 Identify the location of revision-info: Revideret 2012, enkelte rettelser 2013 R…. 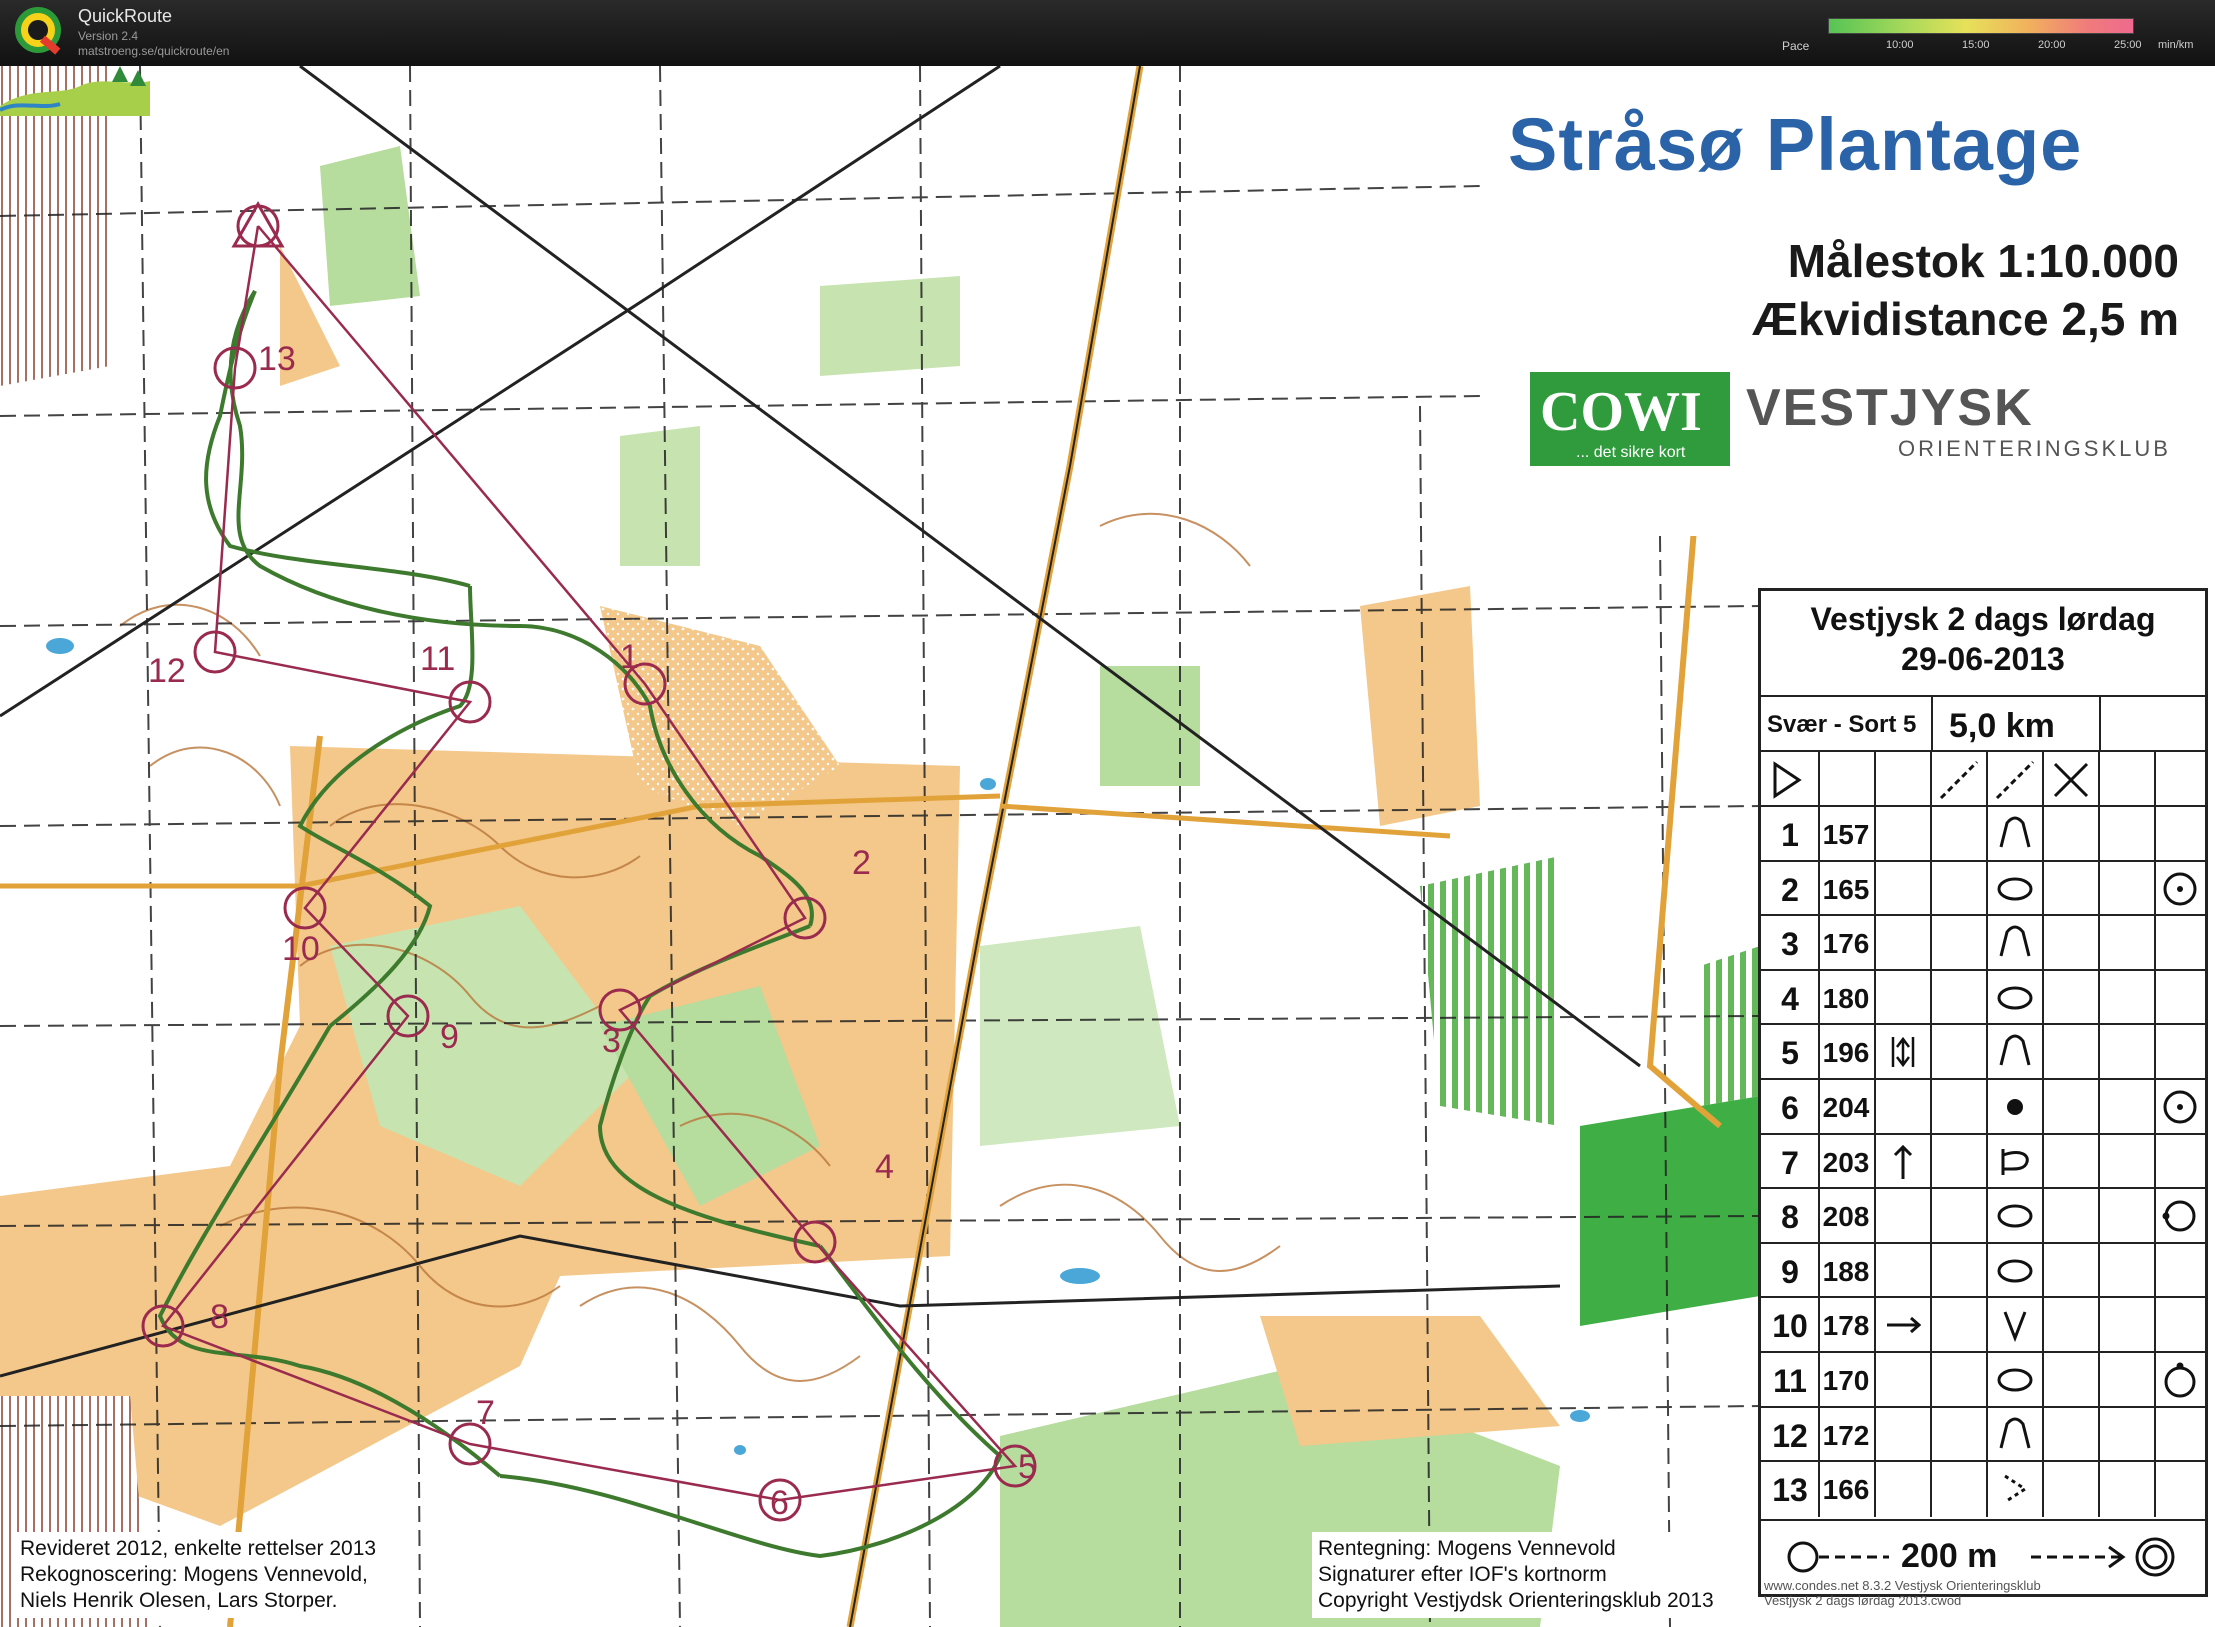
(198, 1575).